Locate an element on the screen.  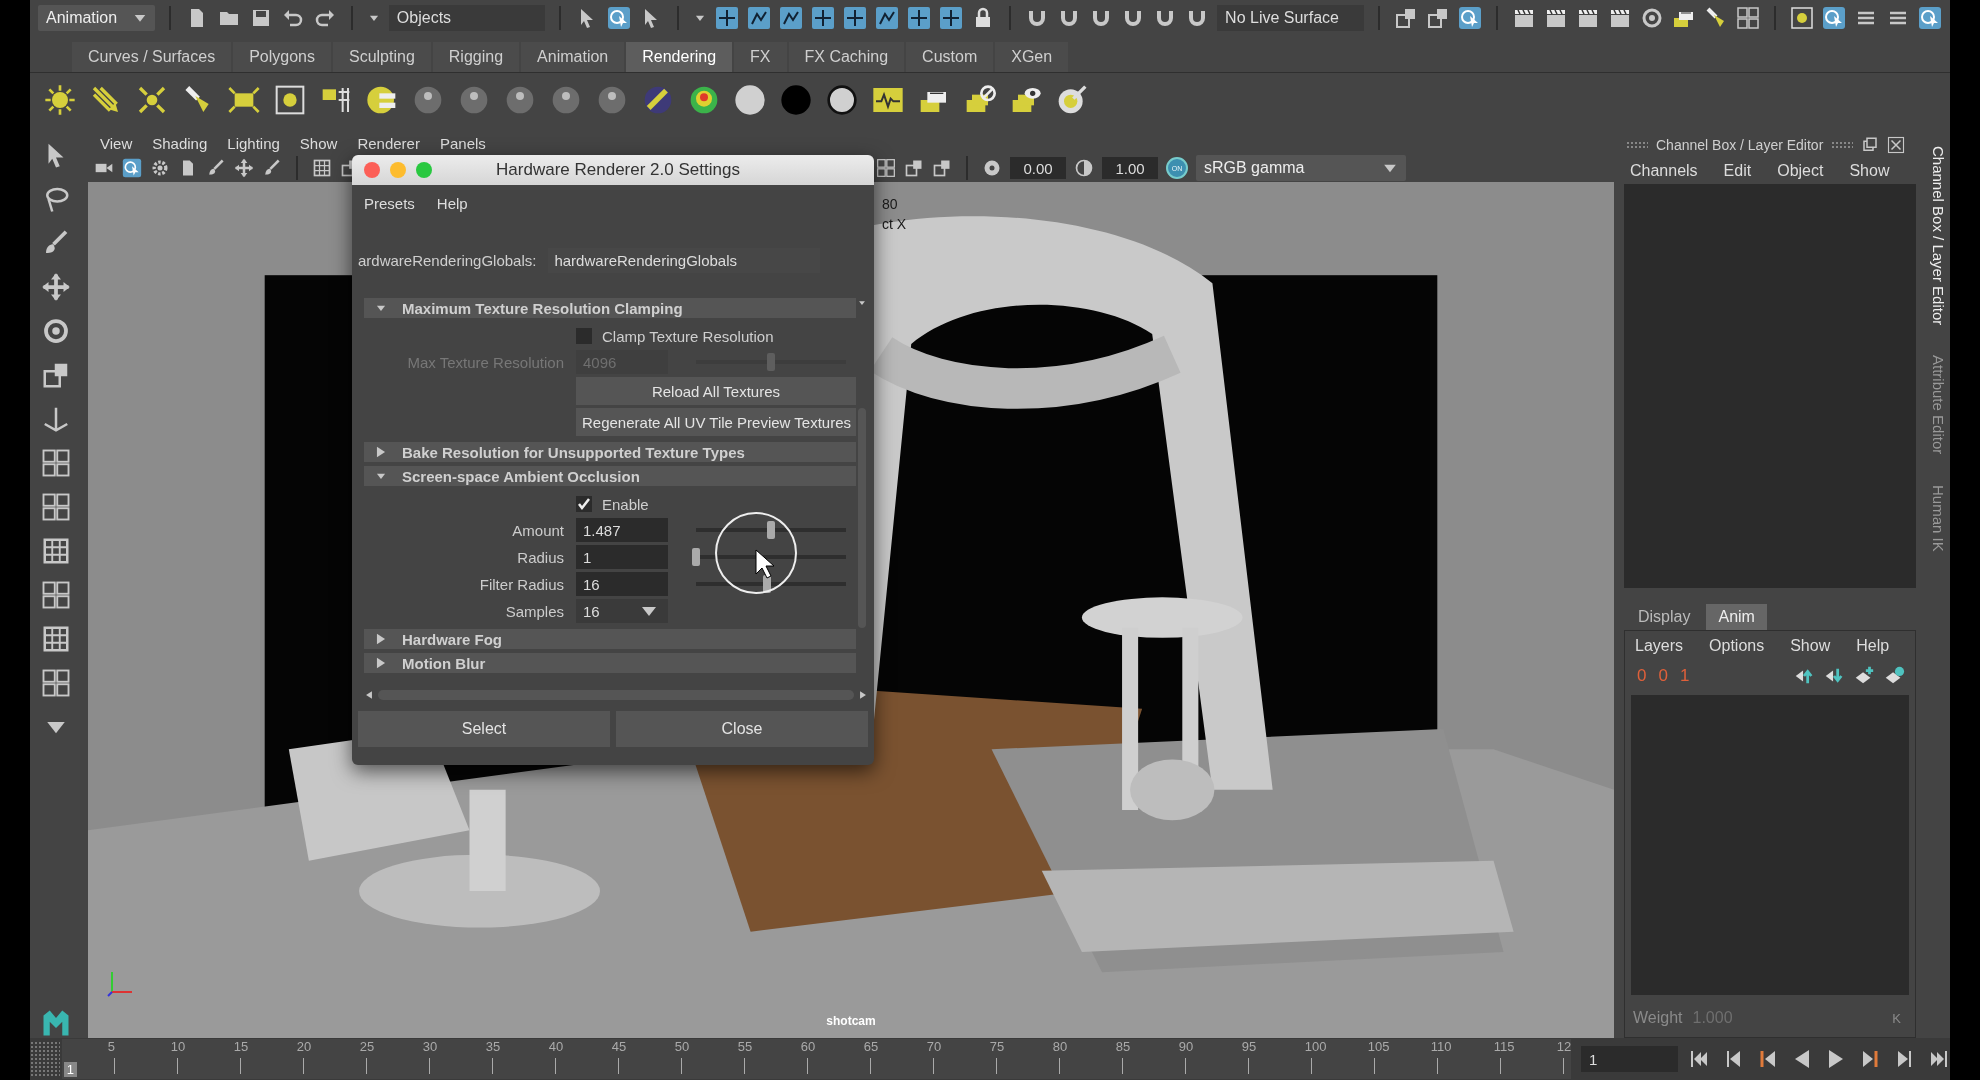
ring-icon is located at coordinates (842, 100).